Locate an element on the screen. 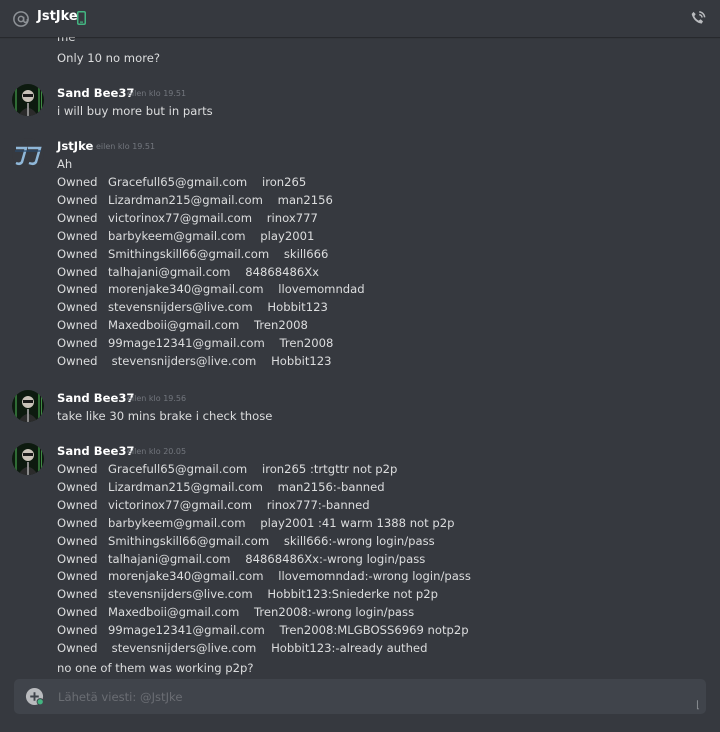 The width and height of the screenshot is (720, 732). phone-call-icon is located at coordinates (698, 19).